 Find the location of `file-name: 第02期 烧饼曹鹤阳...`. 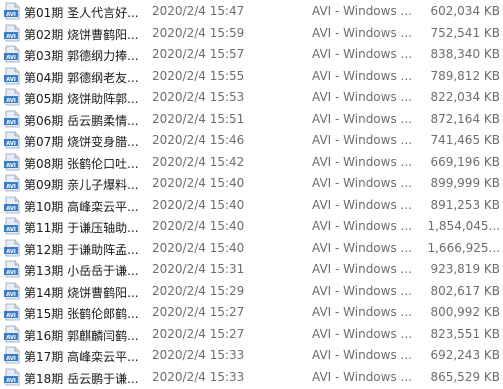

file-name: 第02期 烧饼曹鹤阳... is located at coordinates (81, 34).